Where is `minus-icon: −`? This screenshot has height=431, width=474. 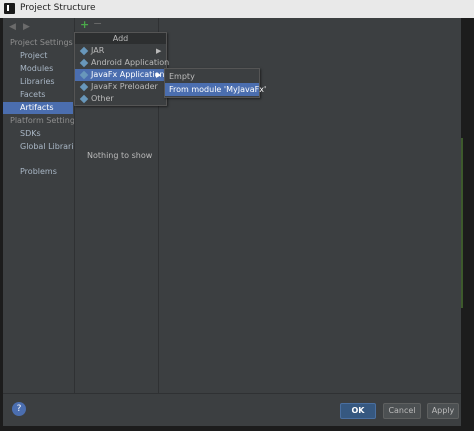 minus-icon: − is located at coordinates (97, 23).